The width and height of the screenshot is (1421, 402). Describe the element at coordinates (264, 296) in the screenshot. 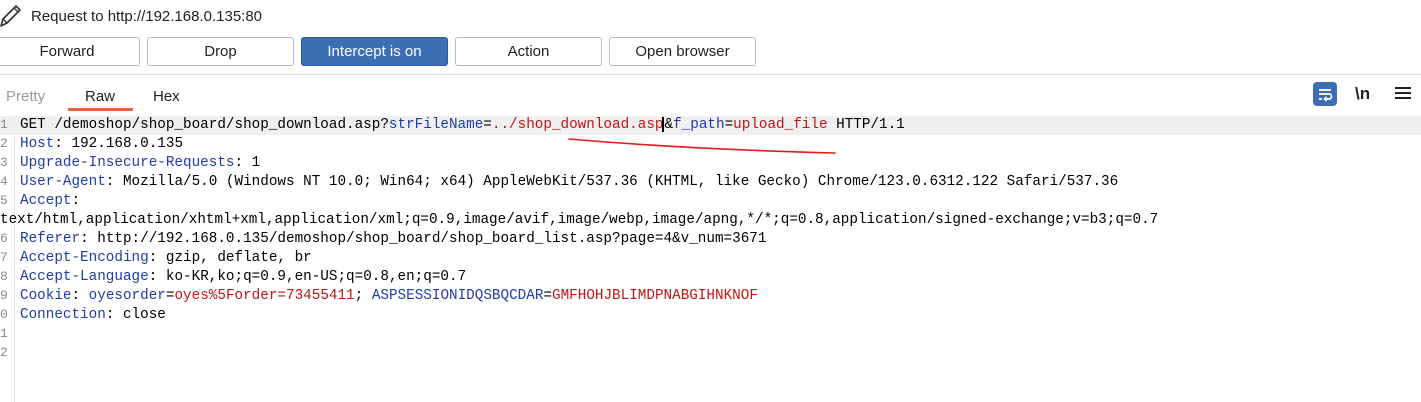

I see `cookie-value: oyes%5Forder=73455411` at that location.